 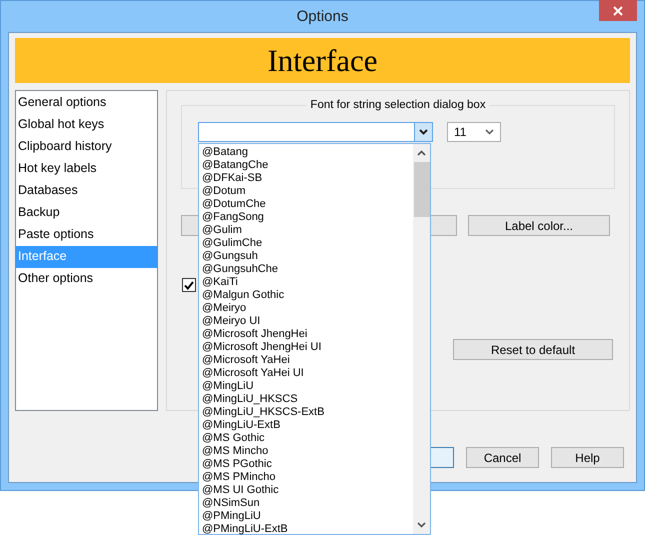 I want to click on scroll-up-icon, so click(x=421, y=153).